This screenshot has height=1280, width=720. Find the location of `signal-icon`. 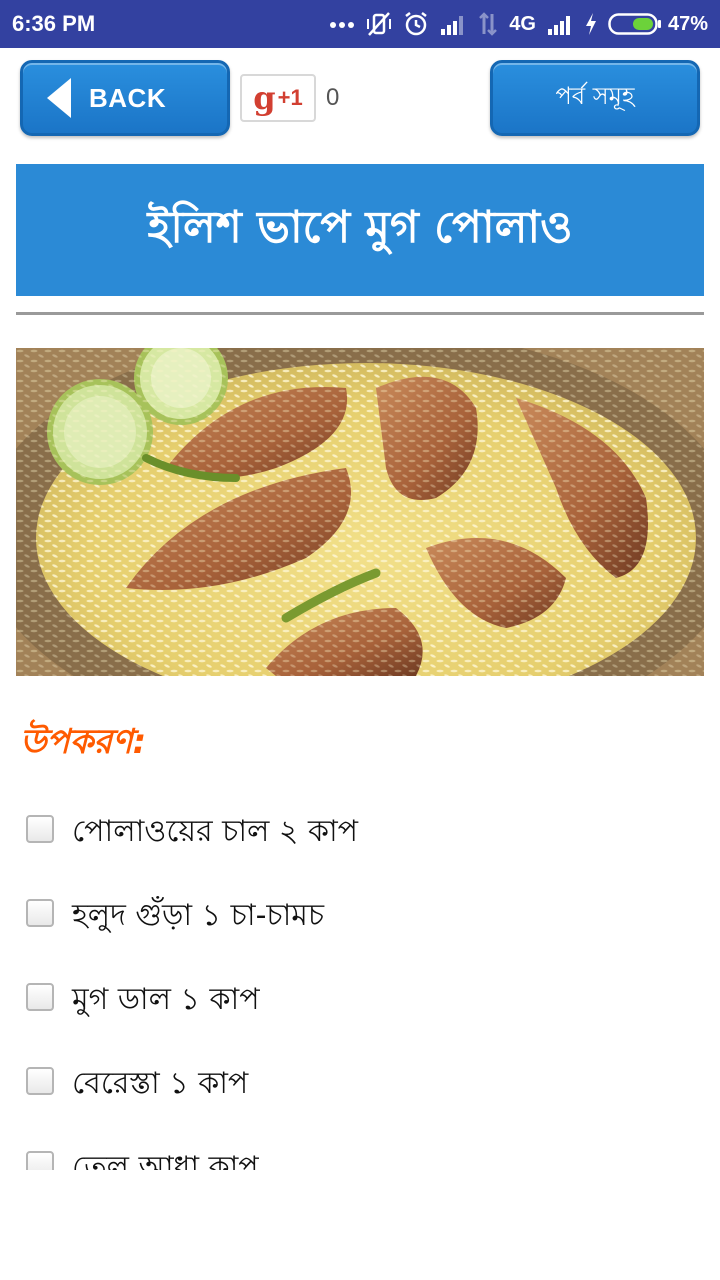

signal-icon is located at coordinates (453, 24).